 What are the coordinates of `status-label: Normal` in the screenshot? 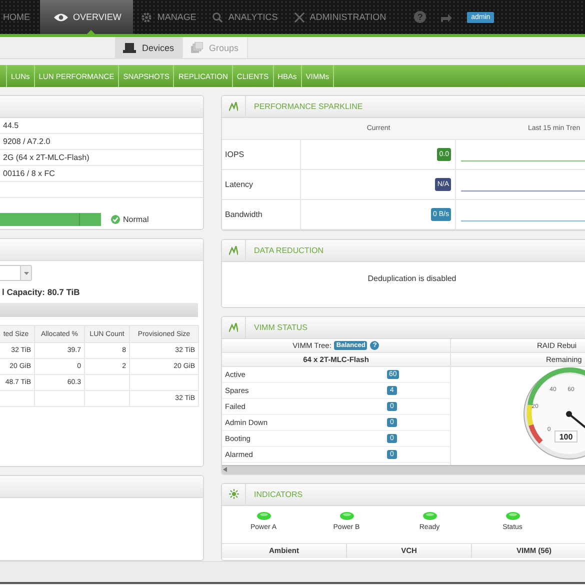 It's located at (136, 219).